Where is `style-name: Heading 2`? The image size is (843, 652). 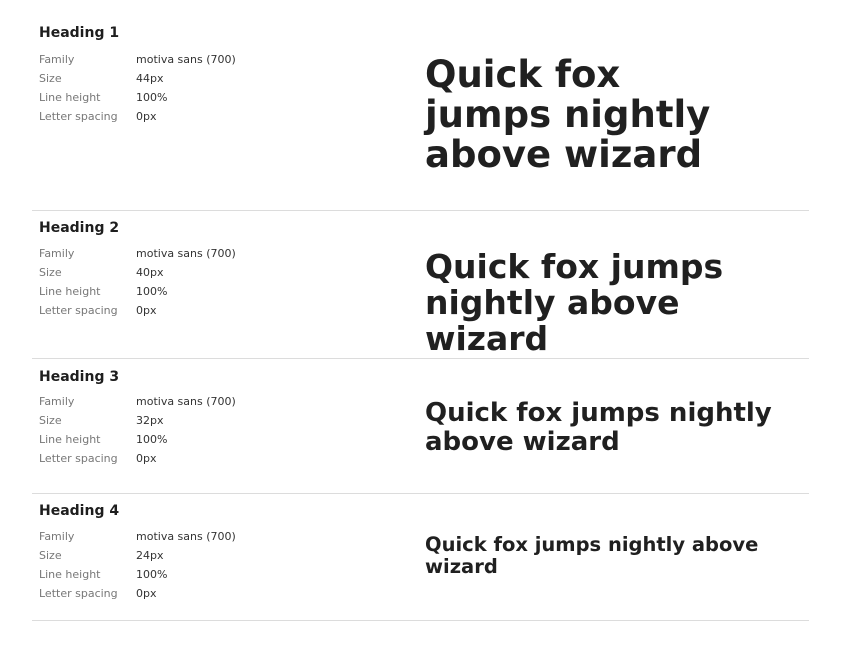 style-name: Heading 2 is located at coordinates (79, 228).